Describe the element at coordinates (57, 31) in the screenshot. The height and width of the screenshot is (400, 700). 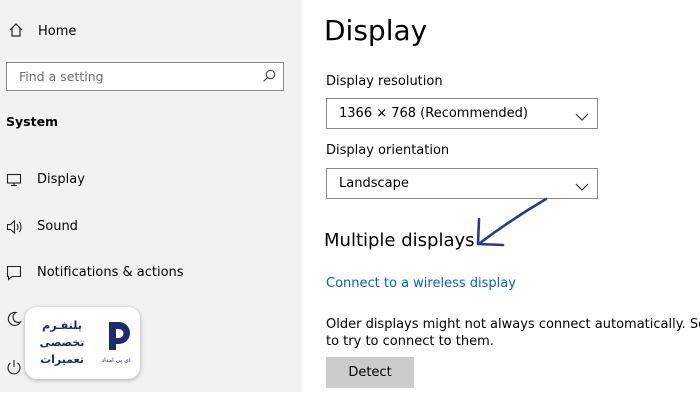
I see `sidebar-item-label: Home` at that location.